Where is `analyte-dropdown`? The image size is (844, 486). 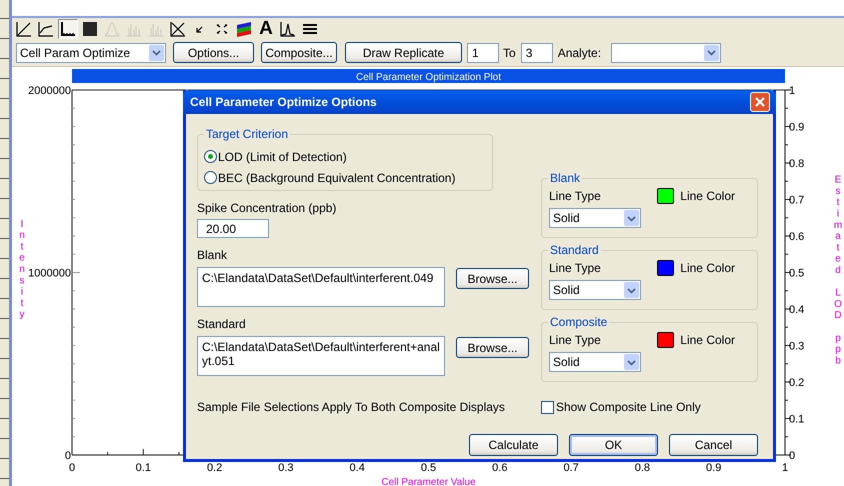 analyte-dropdown is located at coordinates (666, 52).